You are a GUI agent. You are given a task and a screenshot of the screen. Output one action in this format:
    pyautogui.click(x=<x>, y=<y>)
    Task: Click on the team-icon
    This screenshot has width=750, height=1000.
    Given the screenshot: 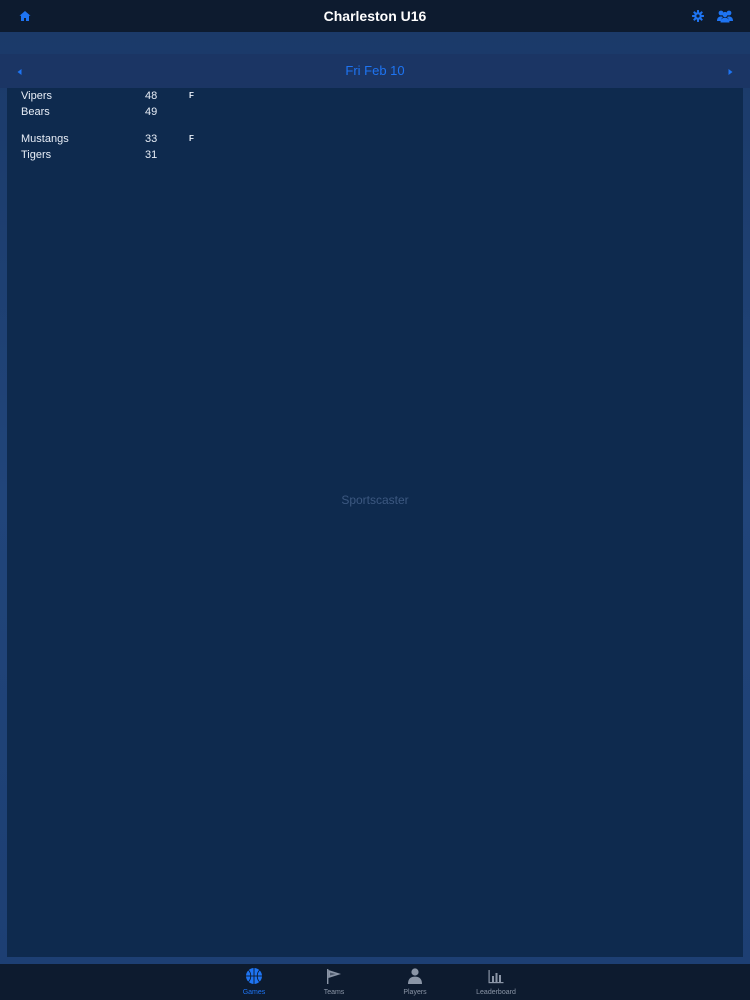 What is the action you would take?
    pyautogui.click(x=725, y=16)
    